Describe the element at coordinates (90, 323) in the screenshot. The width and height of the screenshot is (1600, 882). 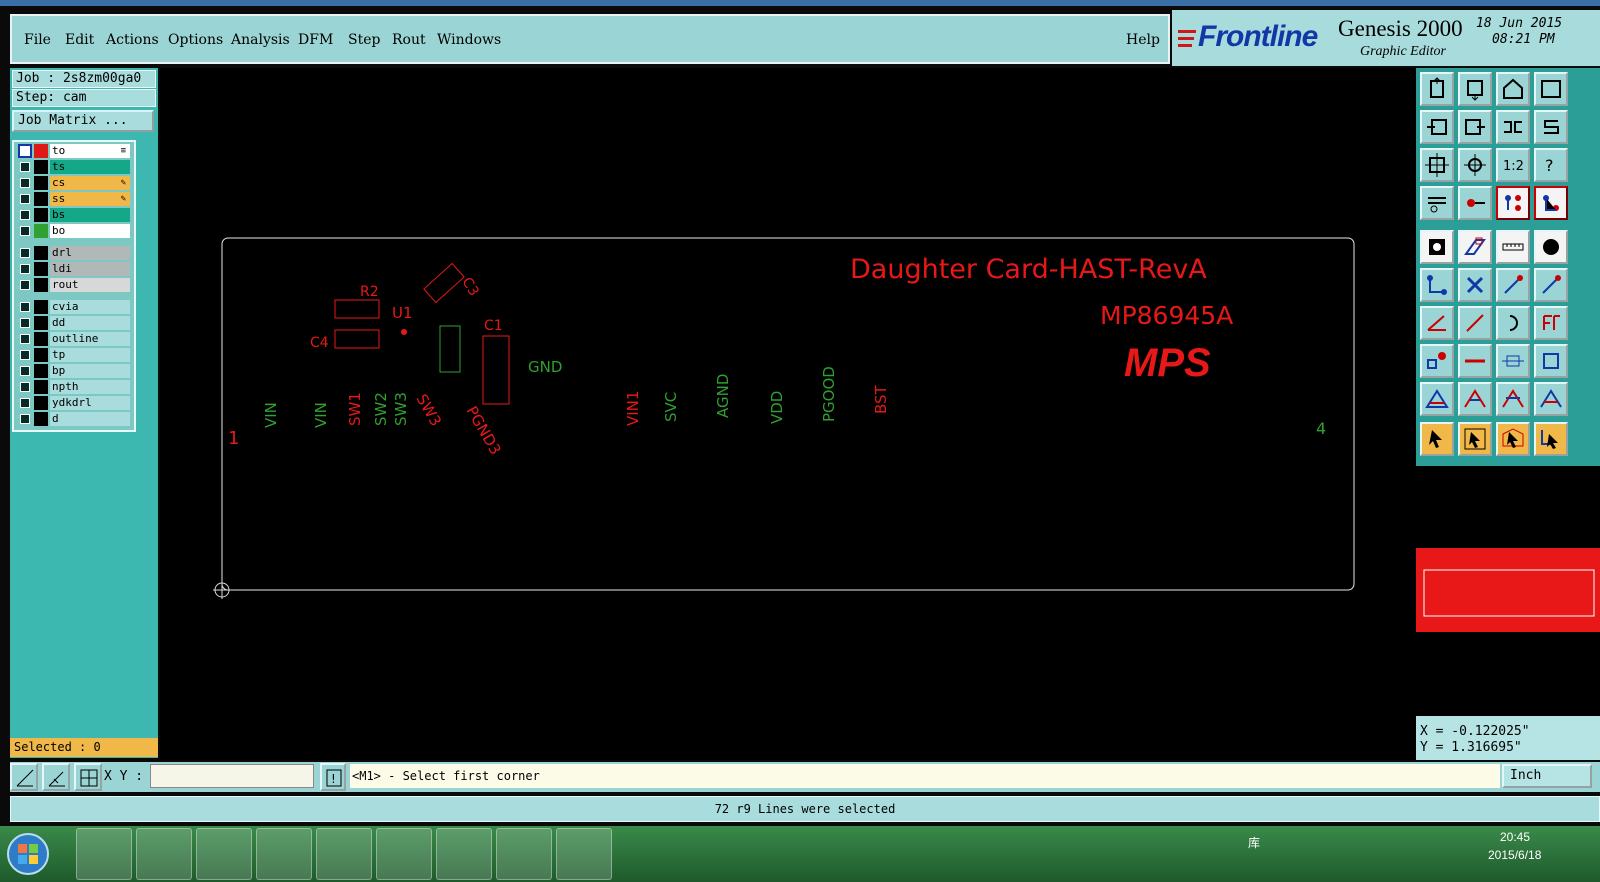
I see `layer-name: dd` at that location.